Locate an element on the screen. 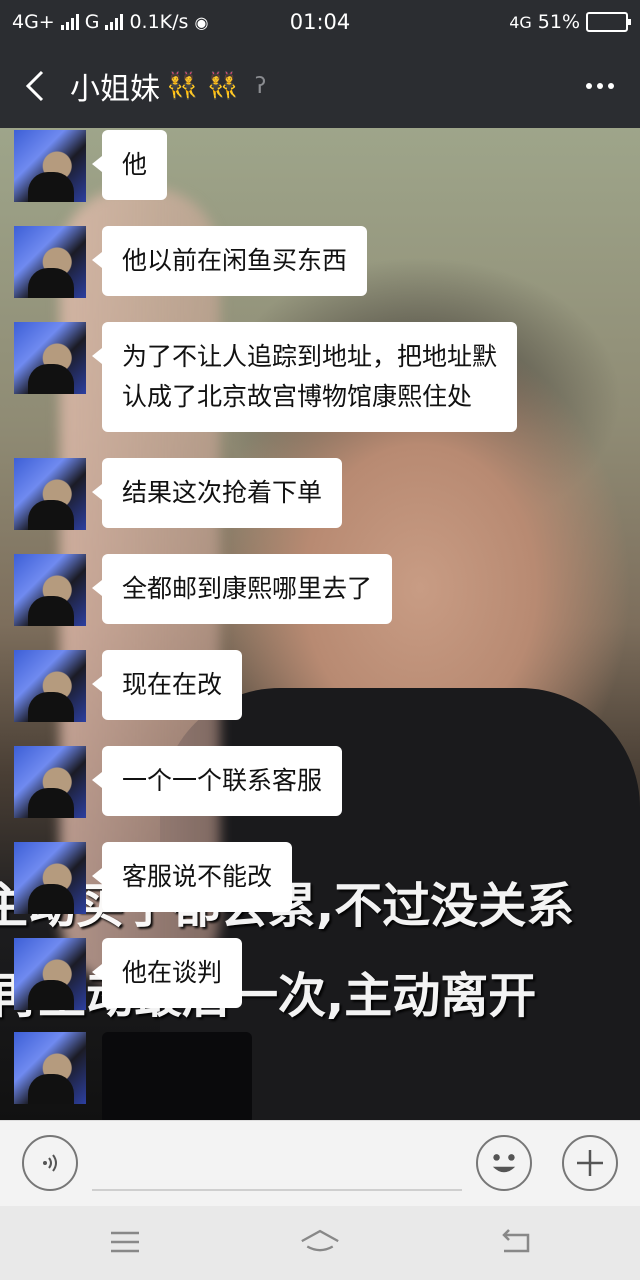  message-row: 结果这次抢着下单 is located at coordinates (178, 494).